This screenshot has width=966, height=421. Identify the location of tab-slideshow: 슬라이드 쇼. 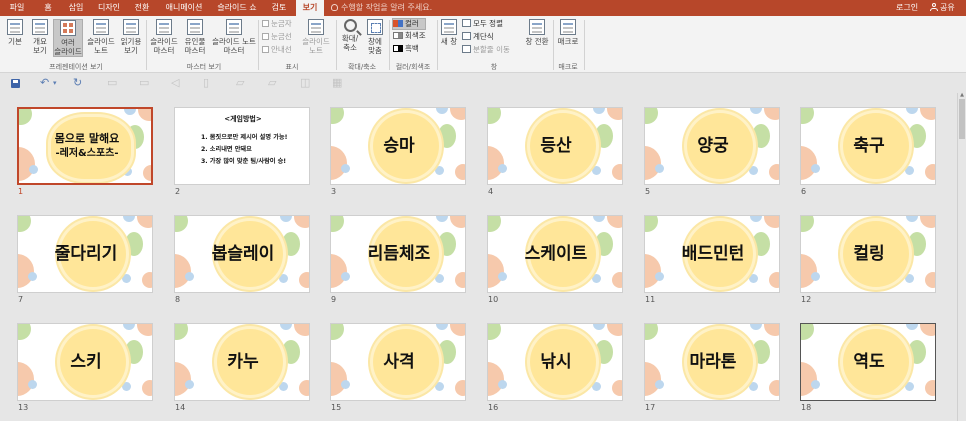
(237, 8).